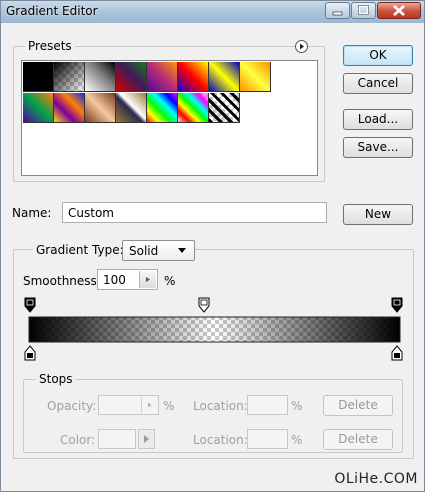  Describe the element at coordinates (397, 305) in the screenshot. I see `opacity-stop-right` at that location.